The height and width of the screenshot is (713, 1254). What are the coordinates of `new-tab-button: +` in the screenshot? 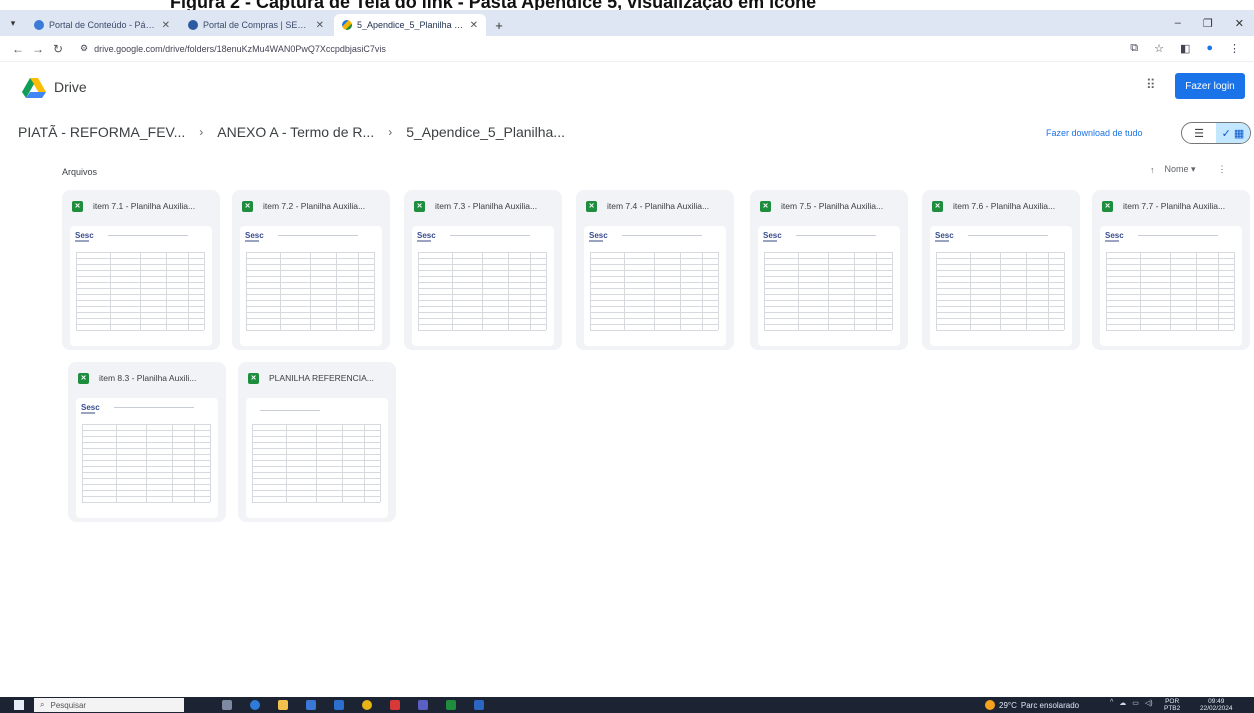 It's located at (499, 25).